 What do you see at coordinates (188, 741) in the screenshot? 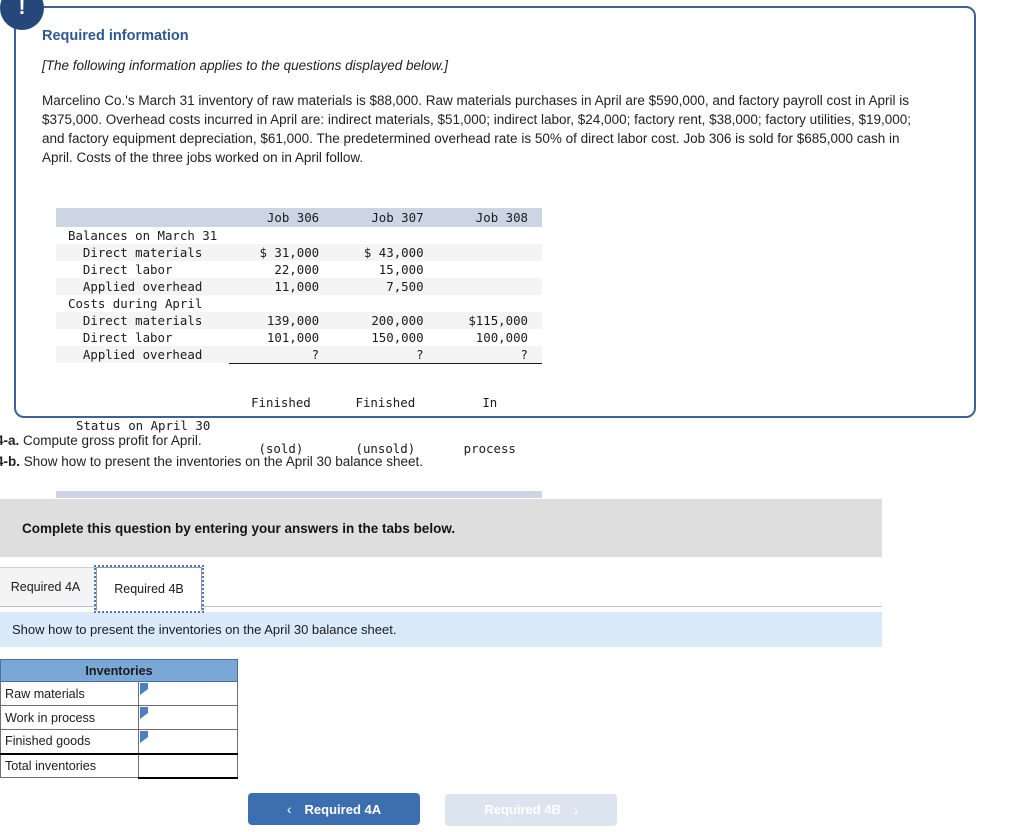
I see `input-cell-finished-goods` at bounding box center [188, 741].